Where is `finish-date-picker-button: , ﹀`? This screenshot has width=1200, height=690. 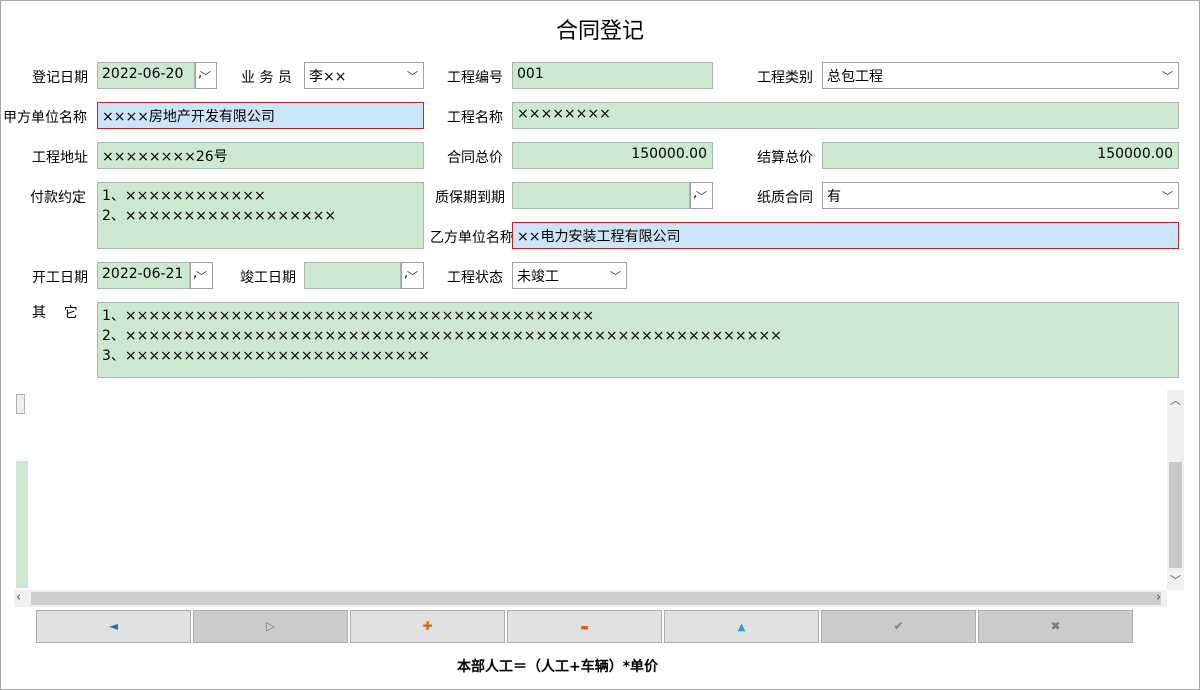 finish-date-picker-button: , ﹀ is located at coordinates (412, 275).